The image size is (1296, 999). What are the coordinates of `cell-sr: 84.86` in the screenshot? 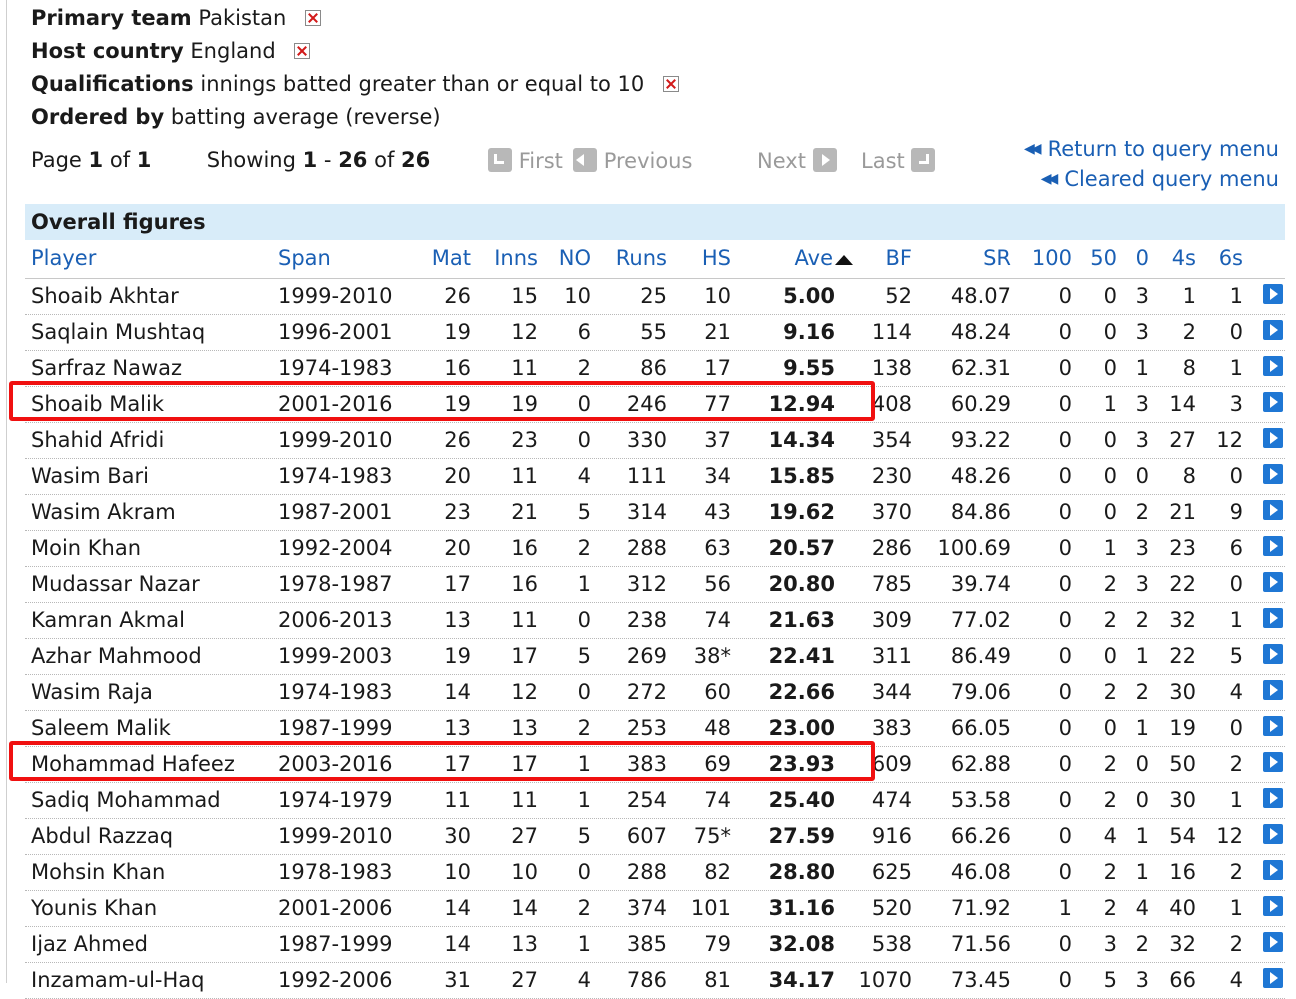 It's located at (980, 512).